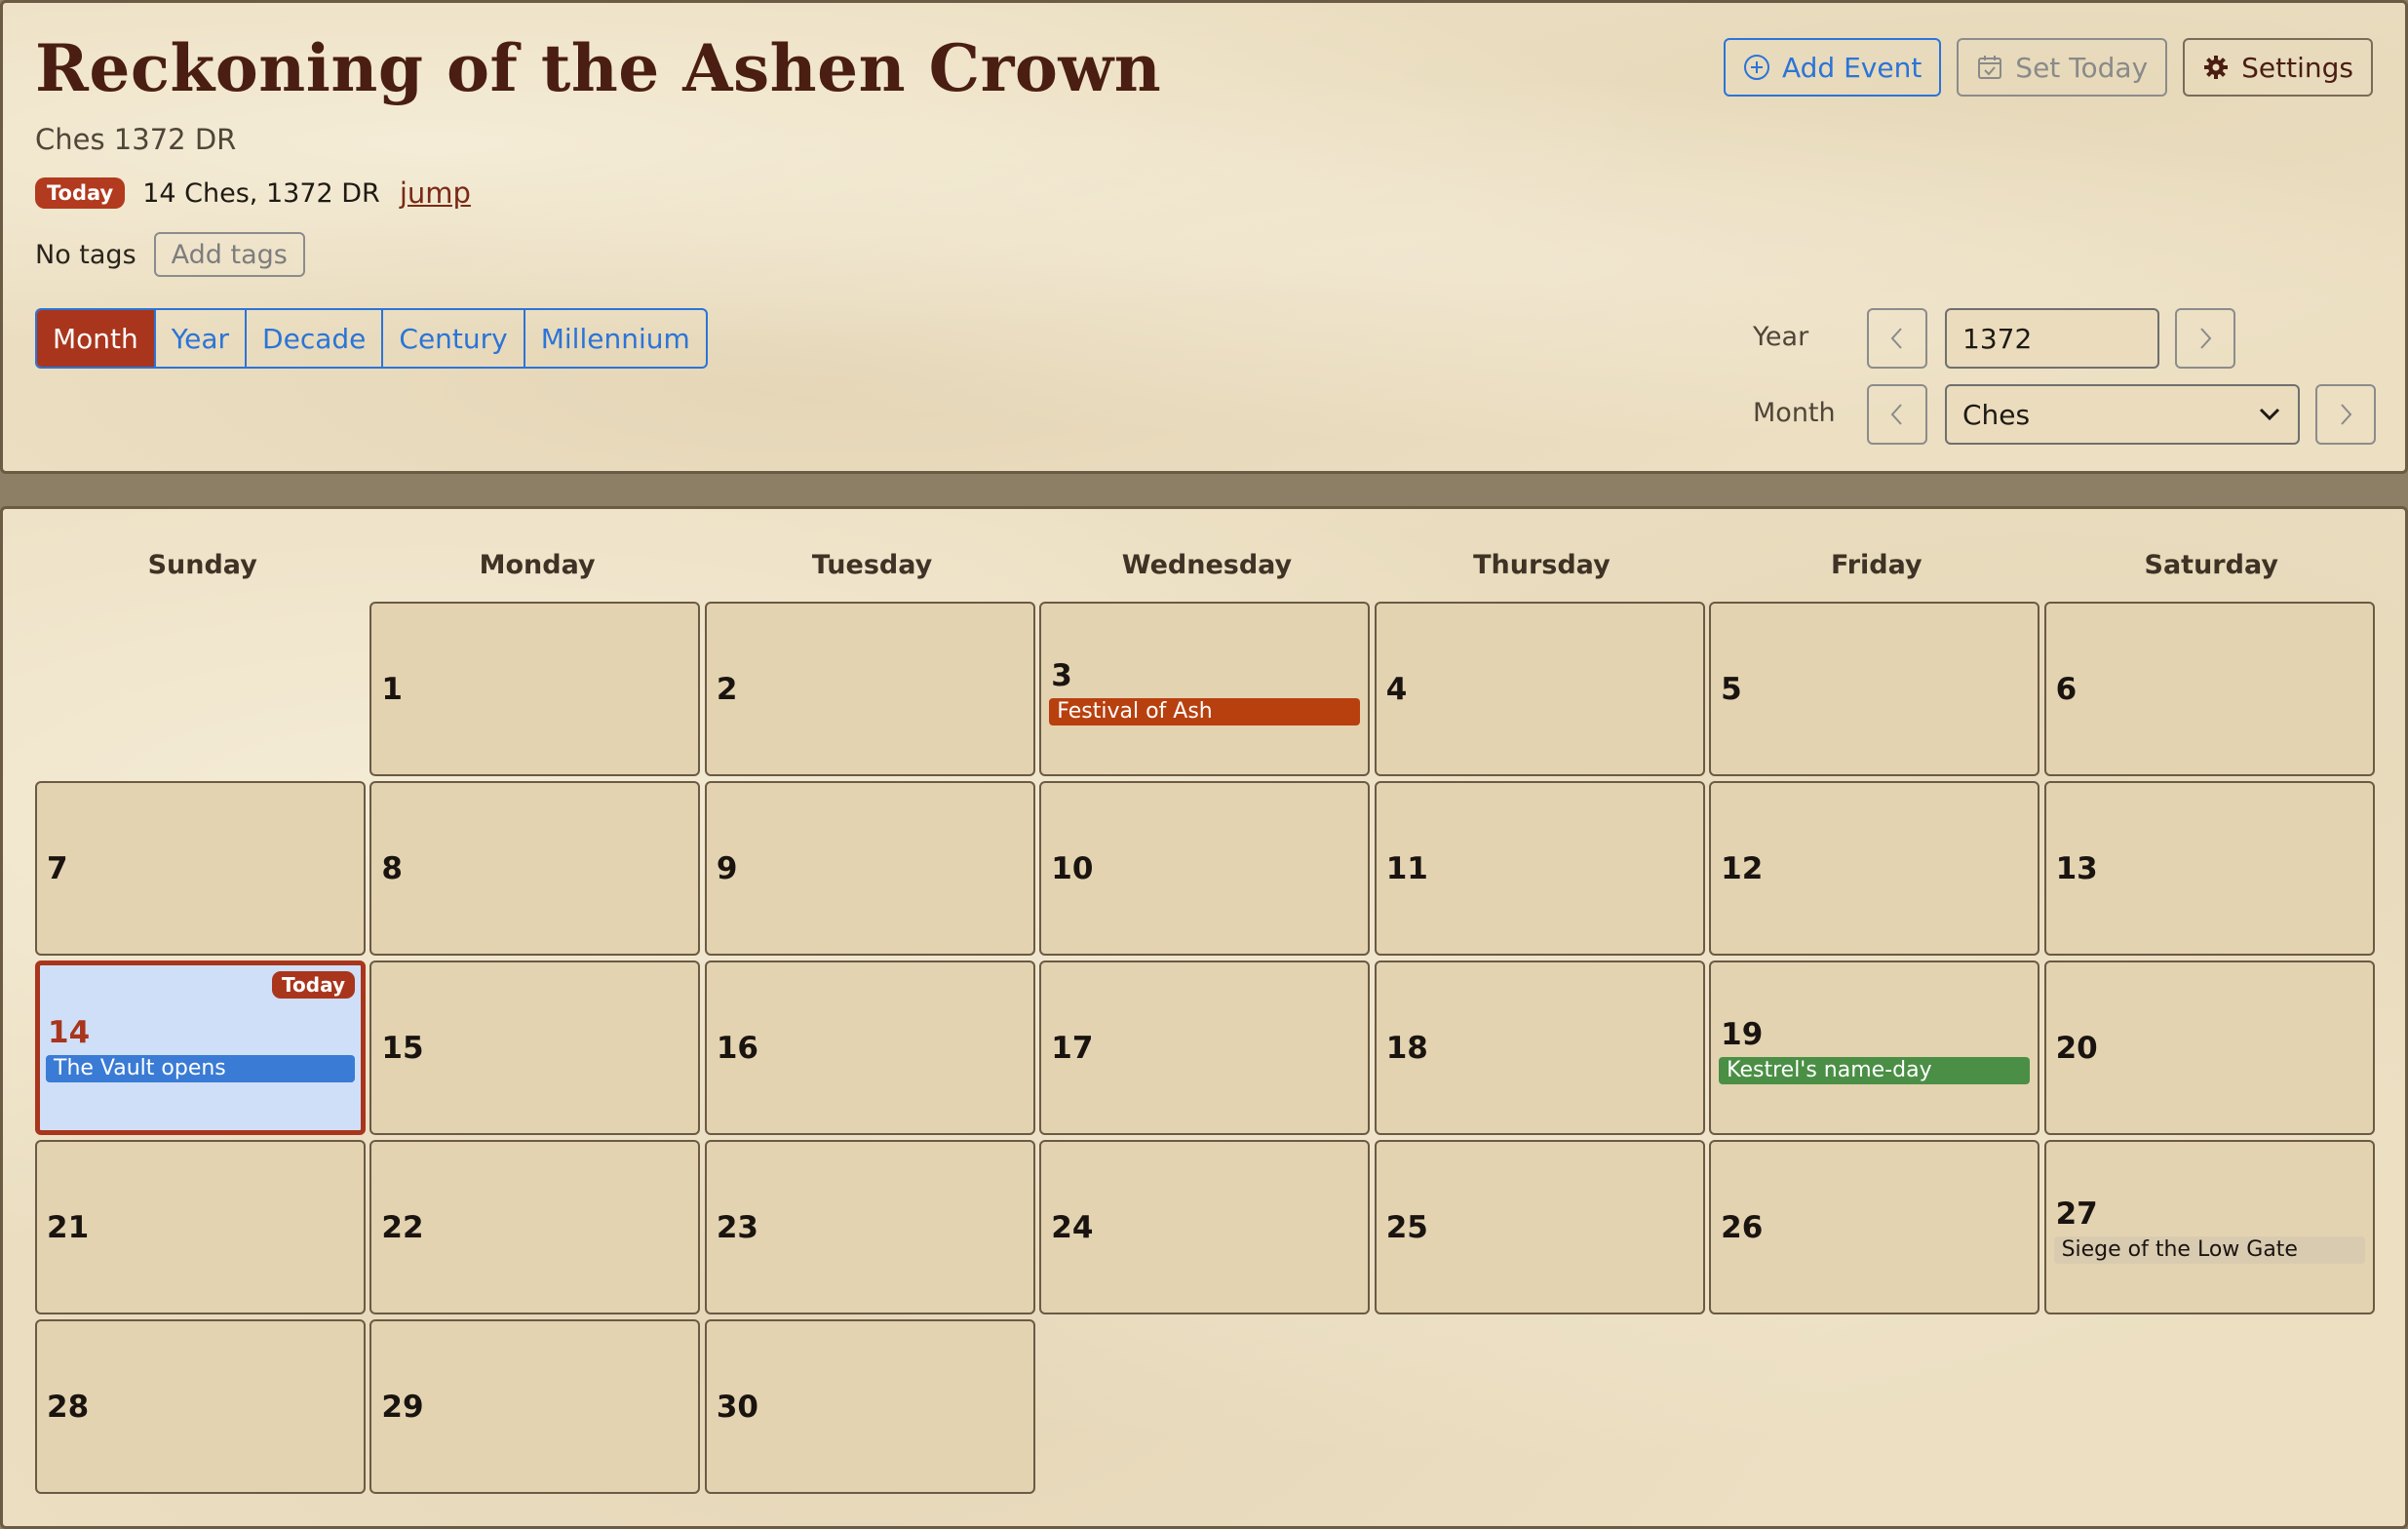 This screenshot has width=2408, height=1529. I want to click on weekday-name: Sunday, so click(202, 565).